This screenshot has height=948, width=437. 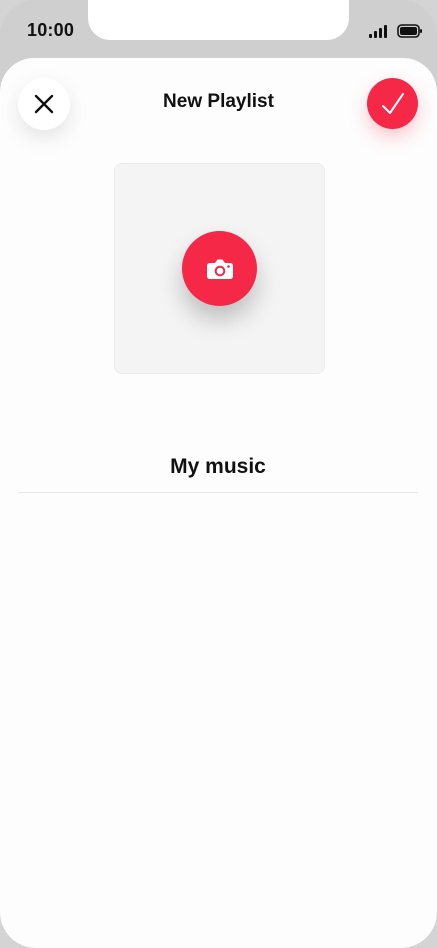 I want to click on confirm-button, so click(x=392, y=103).